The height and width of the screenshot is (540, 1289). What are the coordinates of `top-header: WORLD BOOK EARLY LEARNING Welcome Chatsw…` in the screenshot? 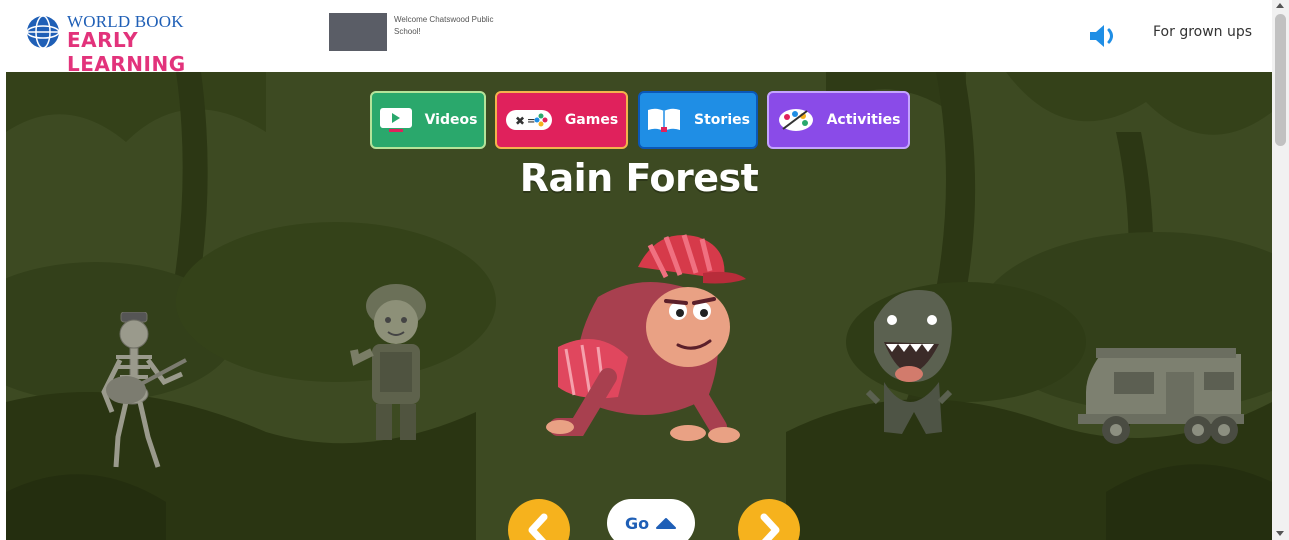 It's located at (636, 38).